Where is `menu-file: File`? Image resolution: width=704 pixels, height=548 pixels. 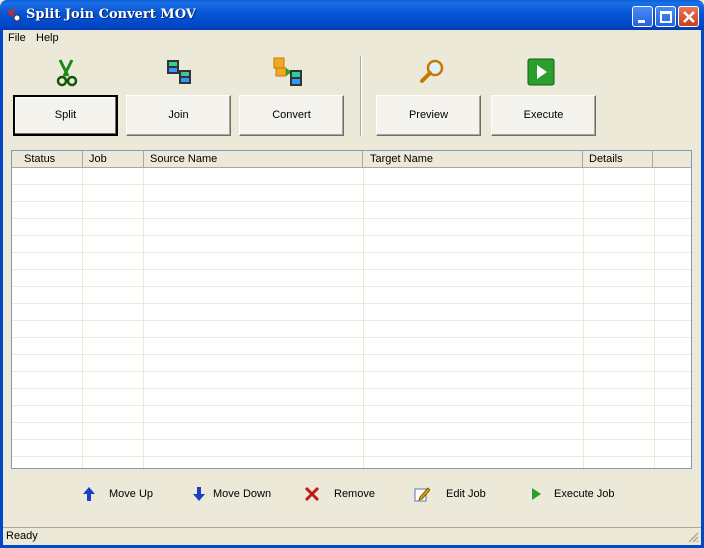 menu-file: File is located at coordinates (17, 38).